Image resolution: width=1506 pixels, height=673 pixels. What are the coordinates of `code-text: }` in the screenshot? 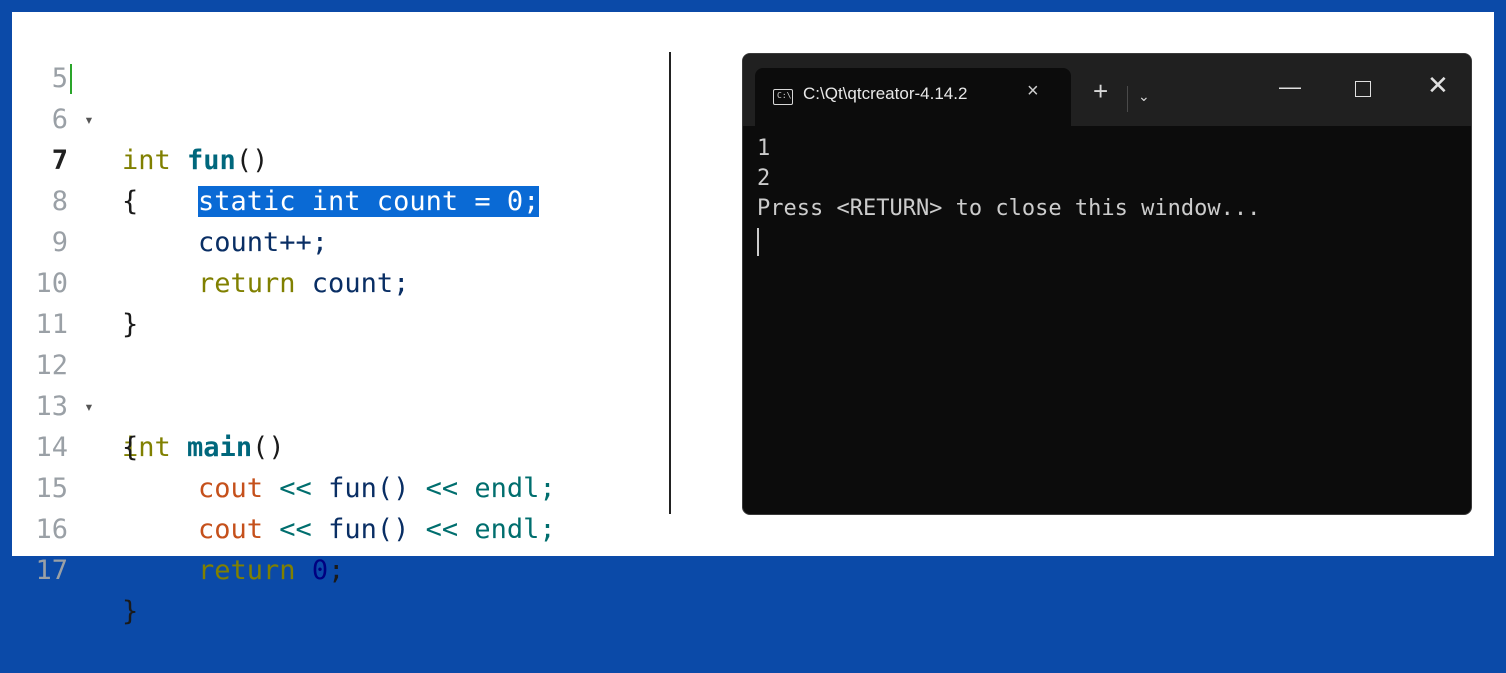 It's located at (130, 611).